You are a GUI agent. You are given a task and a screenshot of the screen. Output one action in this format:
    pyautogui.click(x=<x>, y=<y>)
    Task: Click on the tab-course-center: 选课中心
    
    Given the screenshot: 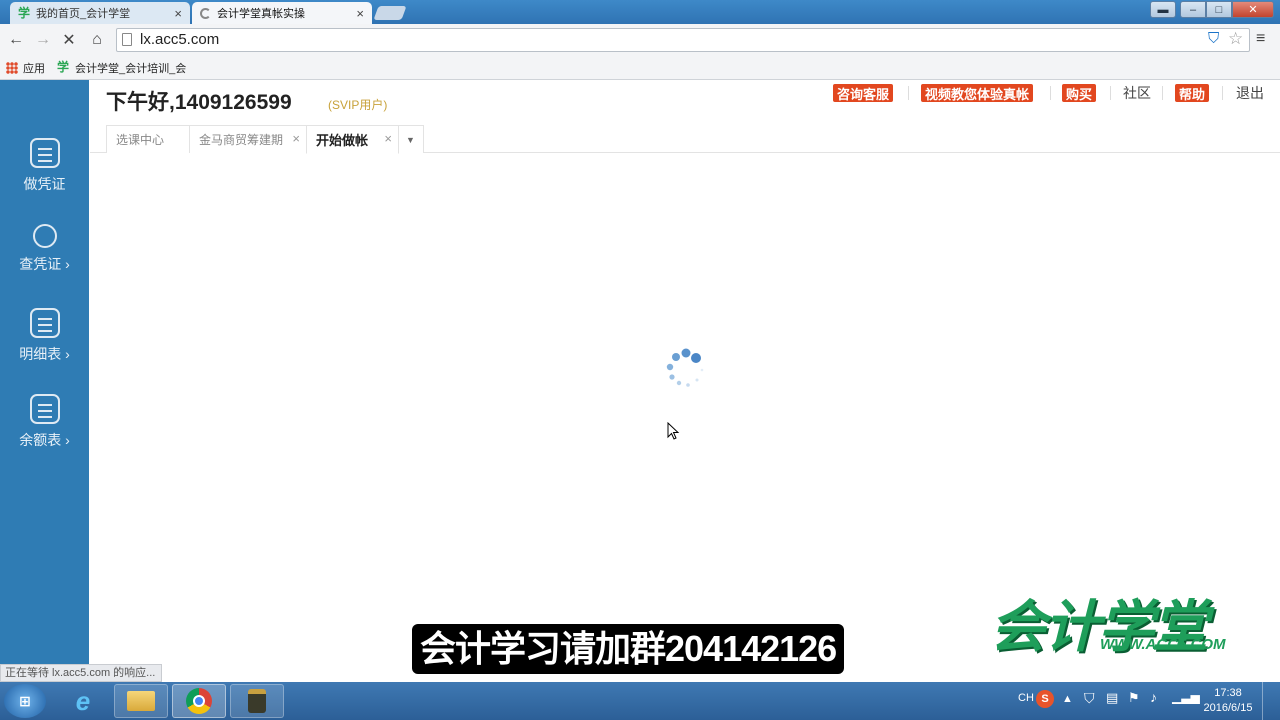 What is the action you would take?
    pyautogui.click(x=148, y=139)
    